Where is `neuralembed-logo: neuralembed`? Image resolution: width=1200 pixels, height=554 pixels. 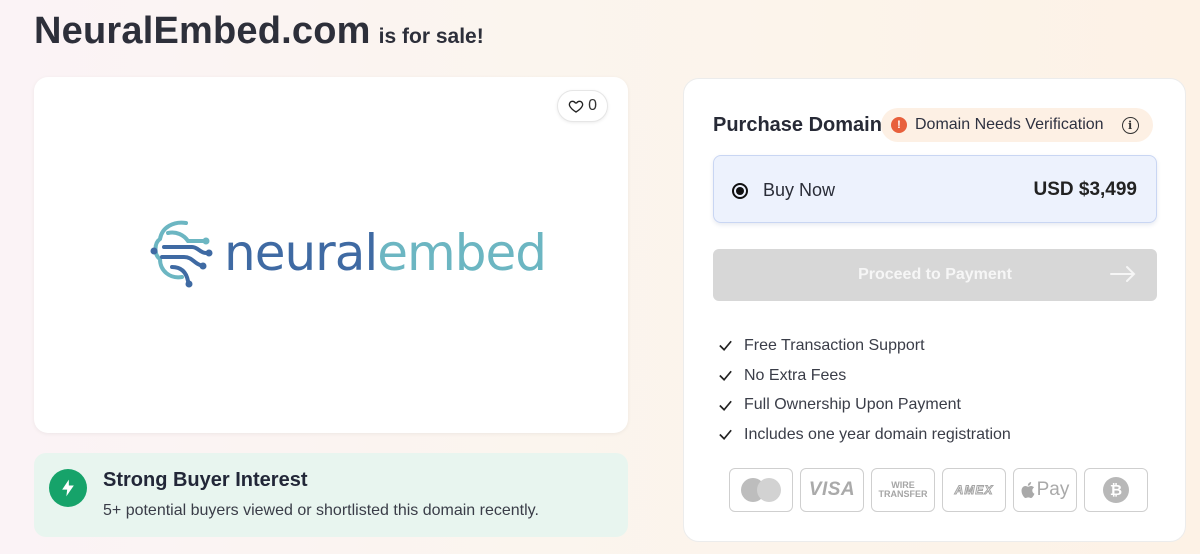 neuralembed-logo: neuralembed is located at coordinates (347, 253).